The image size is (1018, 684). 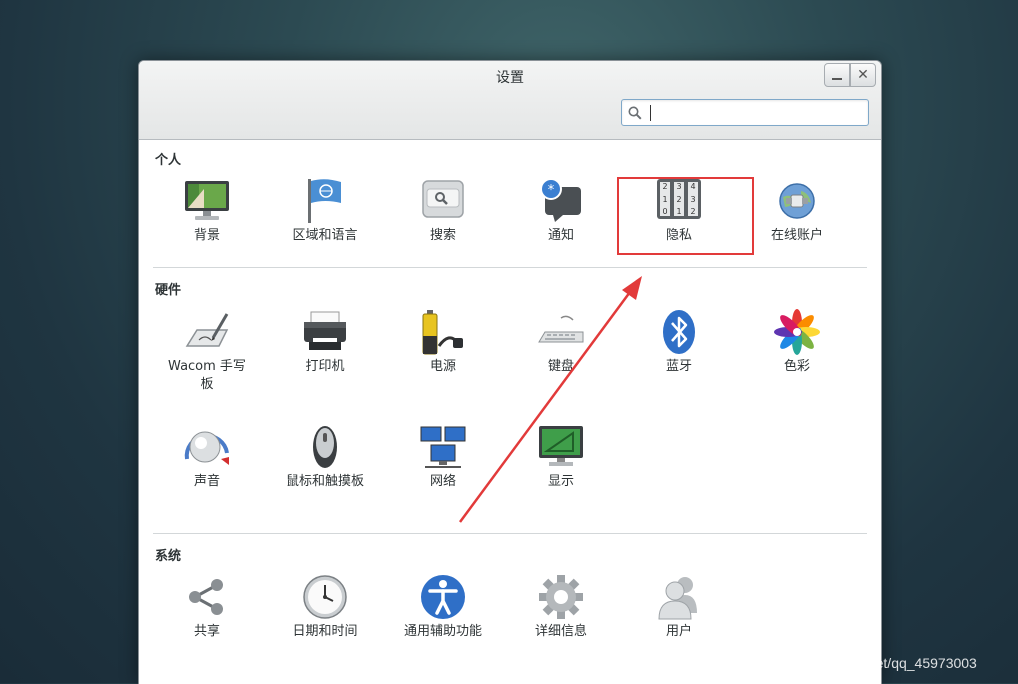 I want to click on panel-label: 网络, so click(x=442, y=481).